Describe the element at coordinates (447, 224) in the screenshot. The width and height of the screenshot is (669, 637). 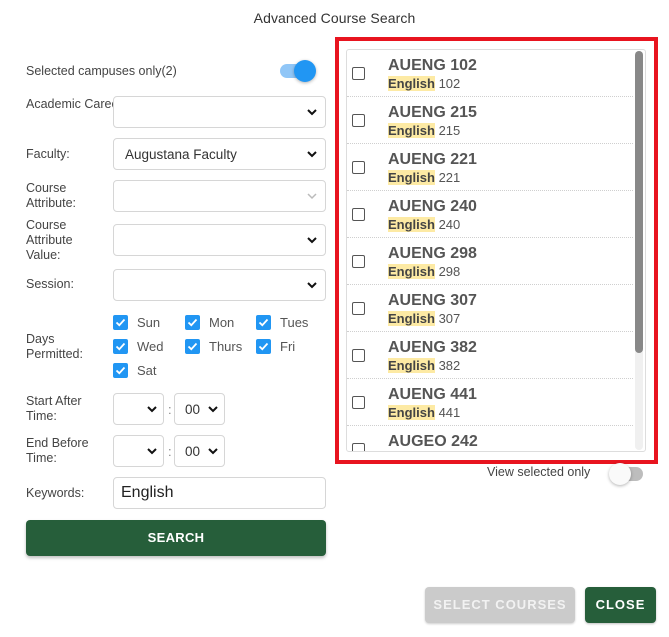
I see `course-number: 240` at that location.